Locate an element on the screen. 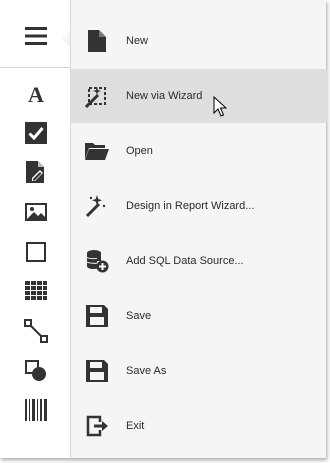 The width and height of the screenshot is (330, 463). panel-icon is located at coordinates (36, 252).